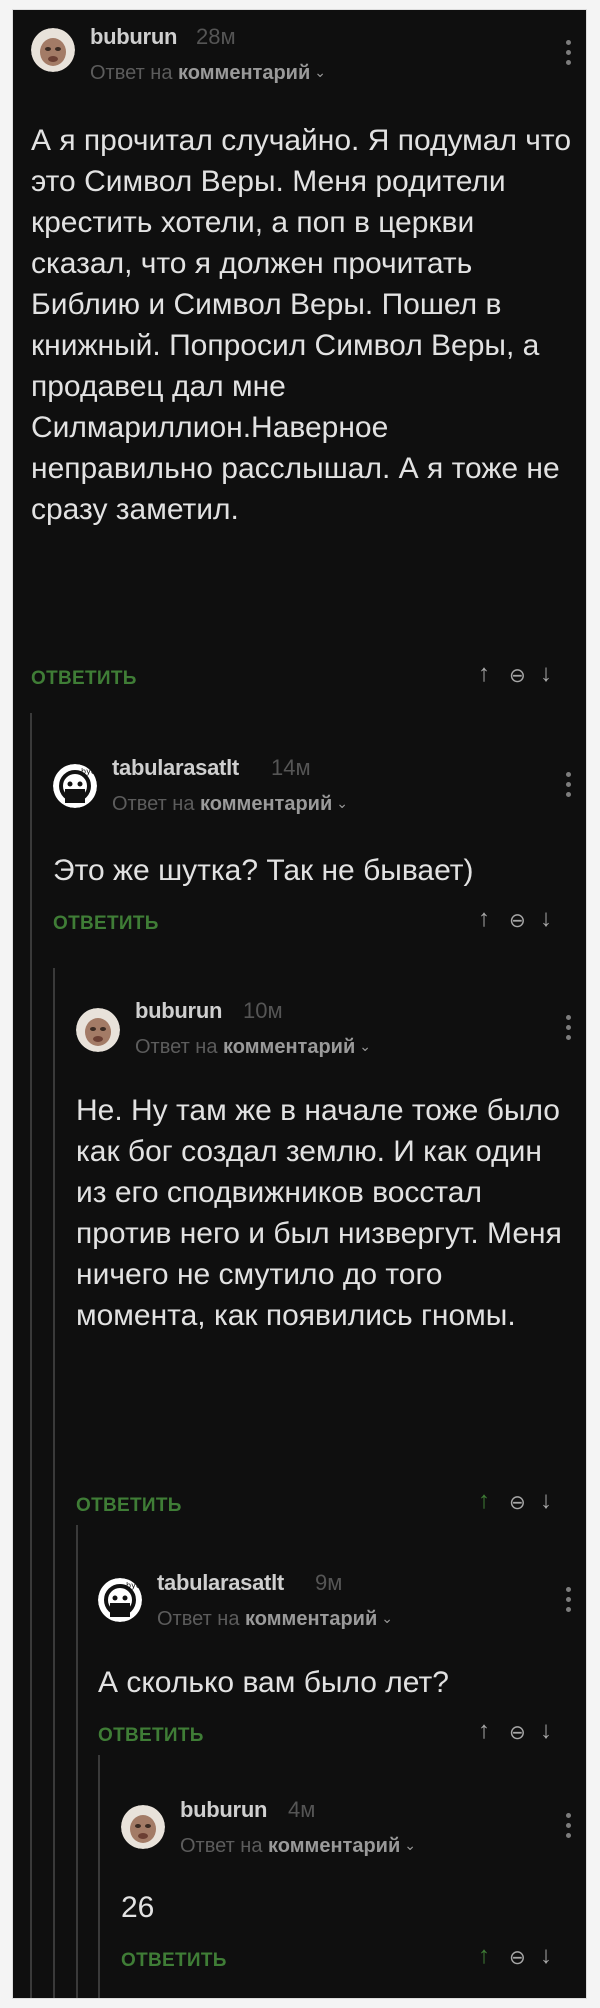 The width and height of the screenshot is (600, 2008). Describe the element at coordinates (263, 1010) in the screenshot. I see `timestamp: 10м` at that location.